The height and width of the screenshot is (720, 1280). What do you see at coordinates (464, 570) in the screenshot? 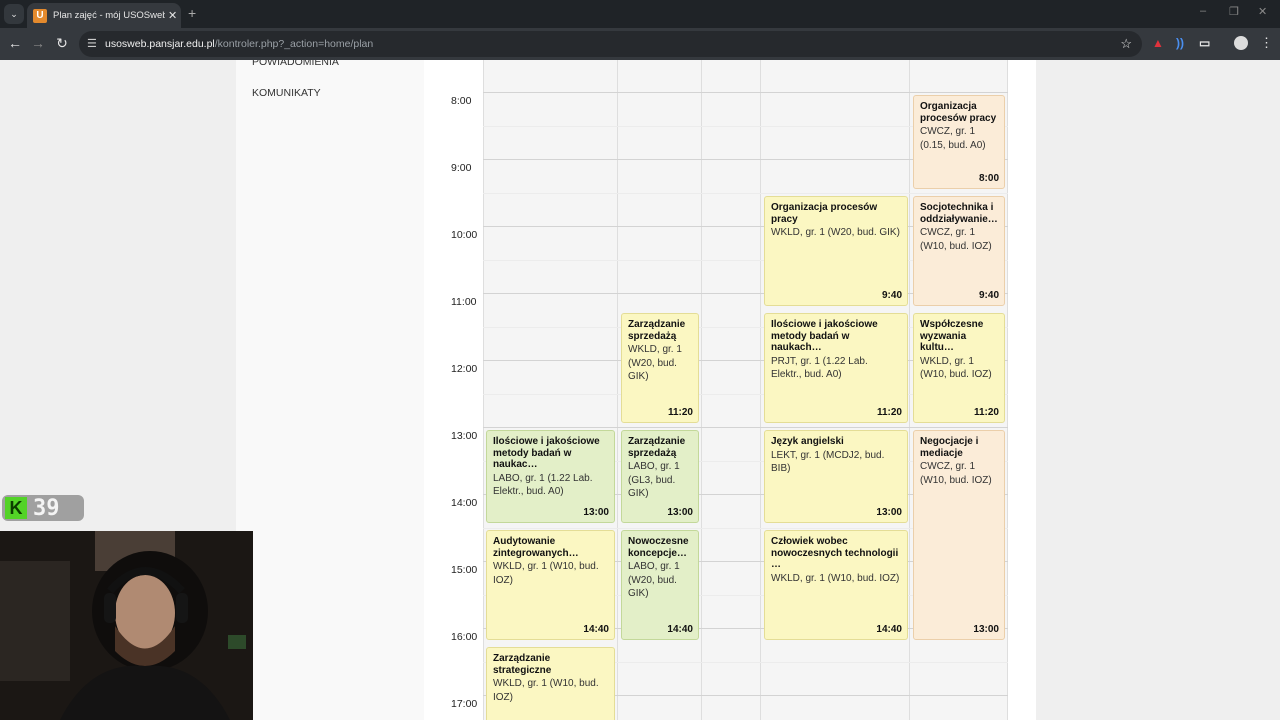
I see `time-label: 15:00` at bounding box center [464, 570].